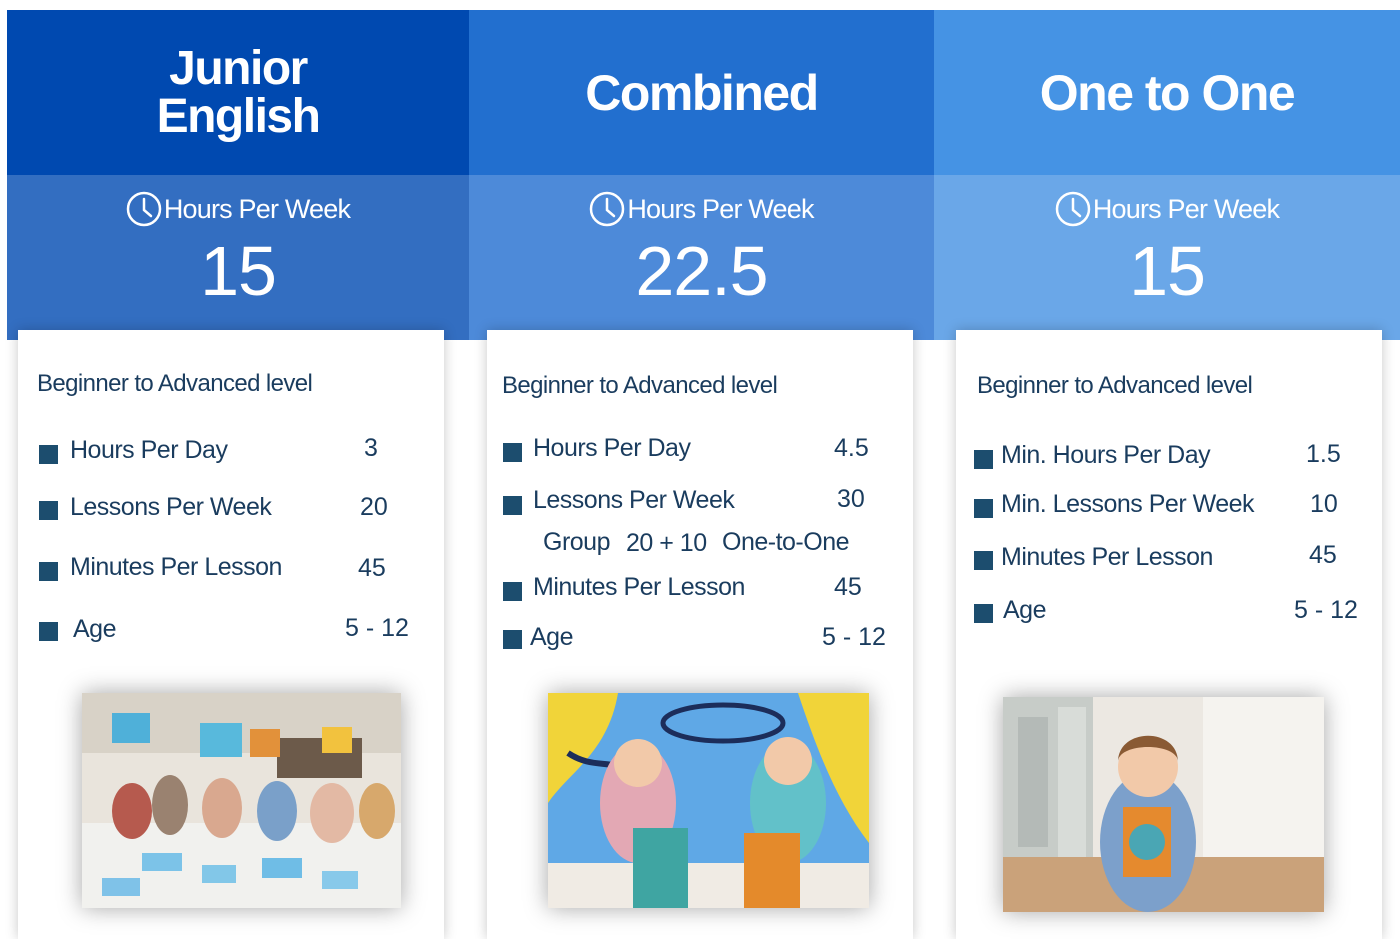  What do you see at coordinates (1323, 454) in the screenshot?
I see `detail-value: 1.5` at bounding box center [1323, 454].